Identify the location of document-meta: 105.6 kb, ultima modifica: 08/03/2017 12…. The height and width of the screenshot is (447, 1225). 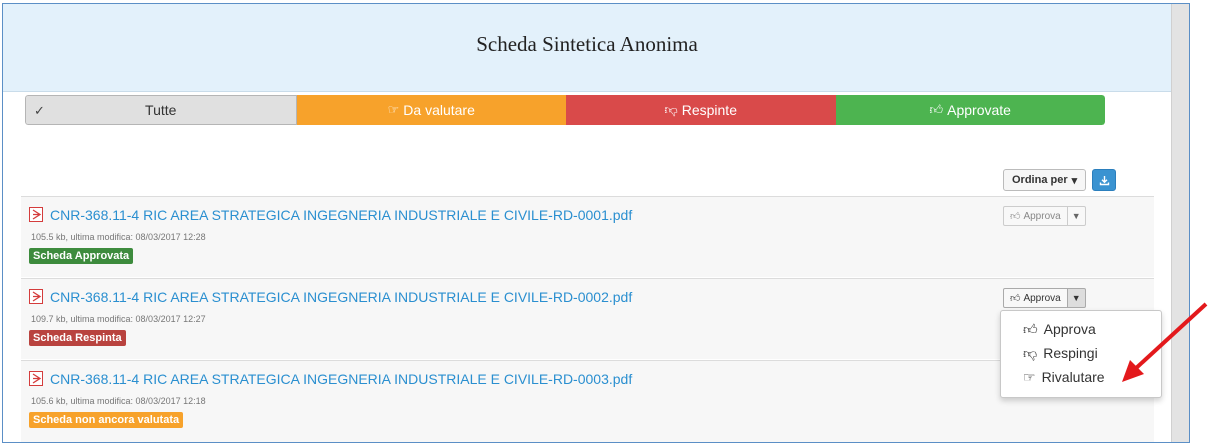
(118, 401).